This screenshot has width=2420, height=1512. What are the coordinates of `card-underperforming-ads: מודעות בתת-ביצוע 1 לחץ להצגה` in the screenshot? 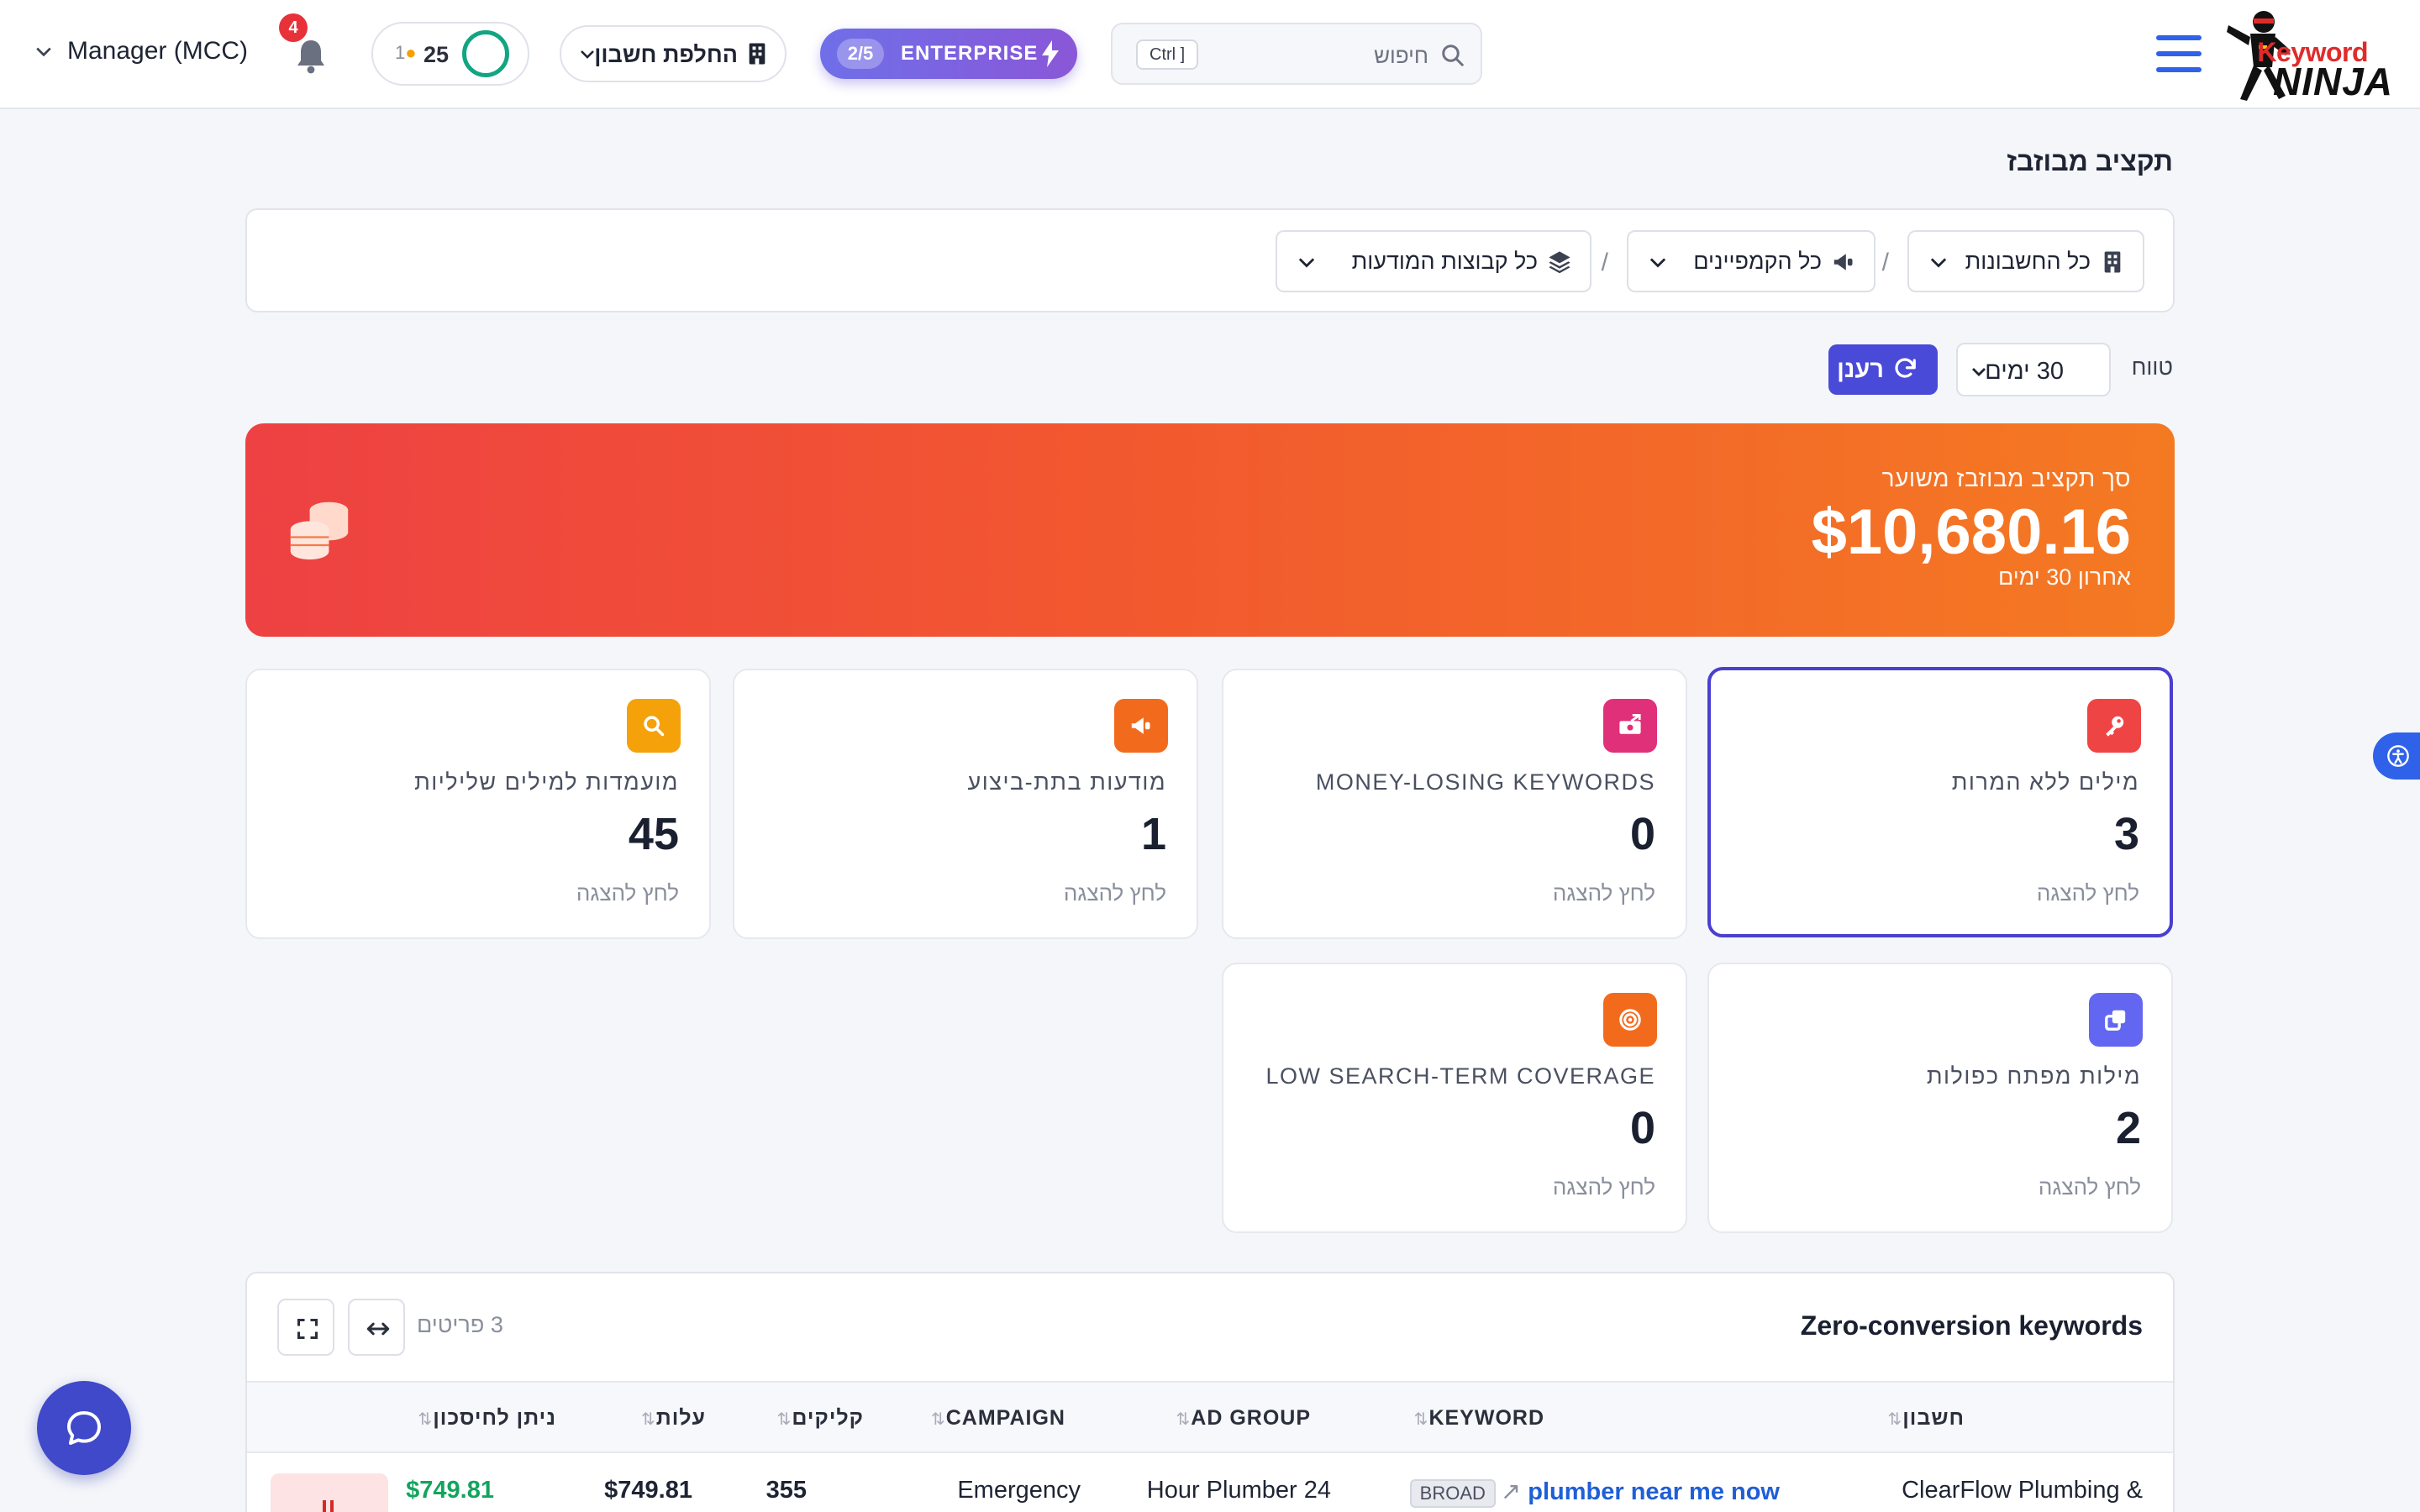 It's located at (965, 804).